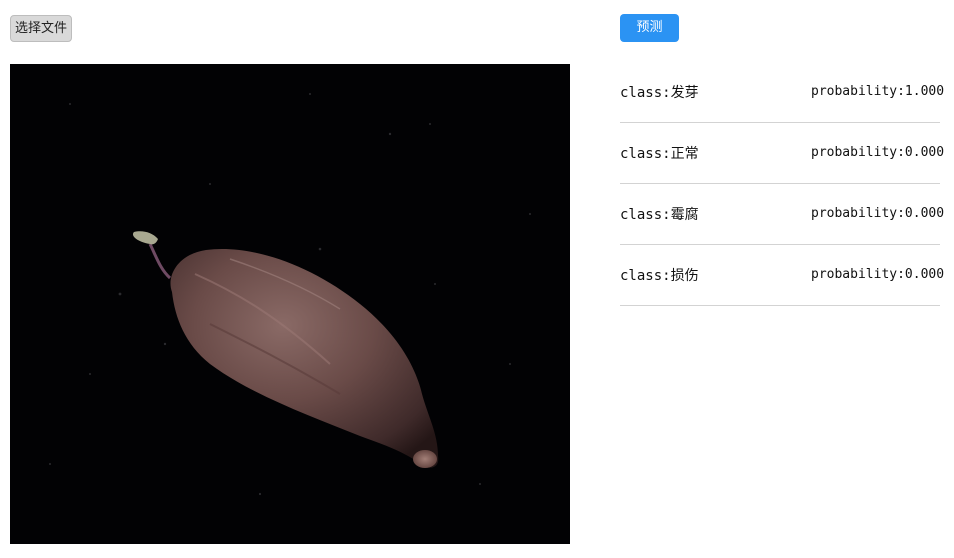 Image resolution: width=954 pixels, height=558 pixels. Describe the element at coordinates (659, 215) in the screenshot. I see `result-class-label: class:霉腐` at that location.